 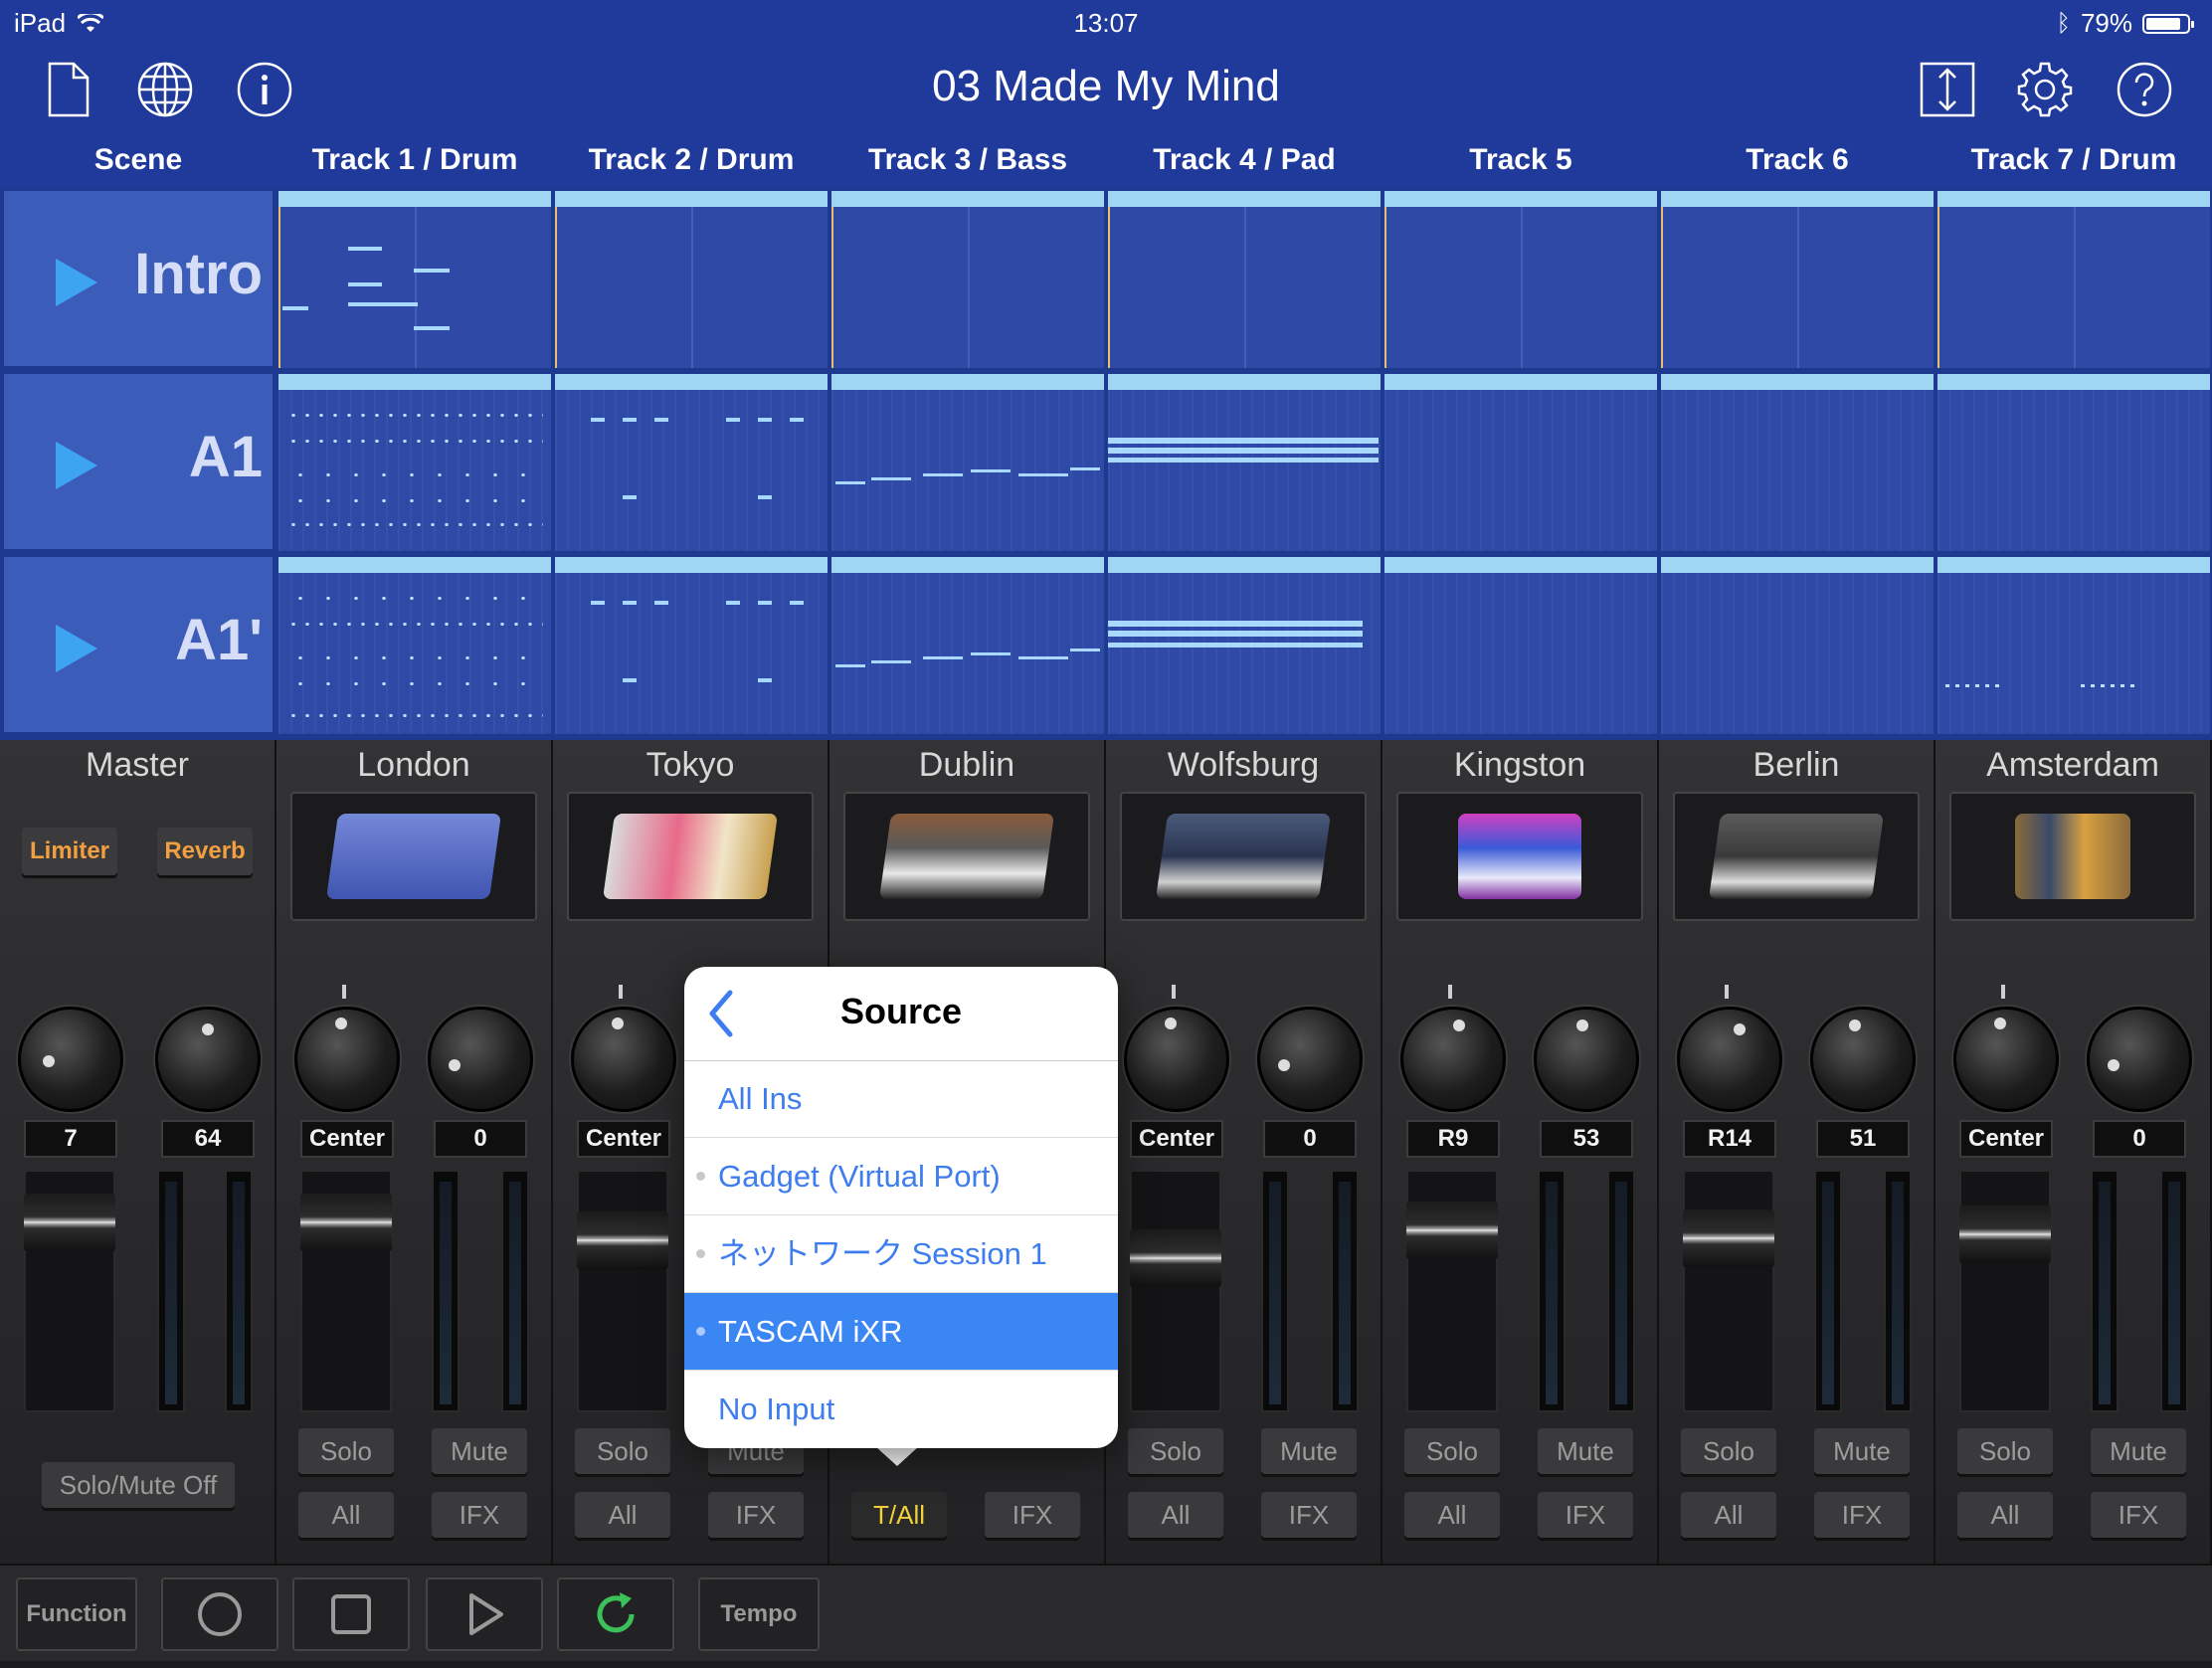 What do you see at coordinates (205, 851) in the screenshot?
I see `reverb-button: Reverb` at bounding box center [205, 851].